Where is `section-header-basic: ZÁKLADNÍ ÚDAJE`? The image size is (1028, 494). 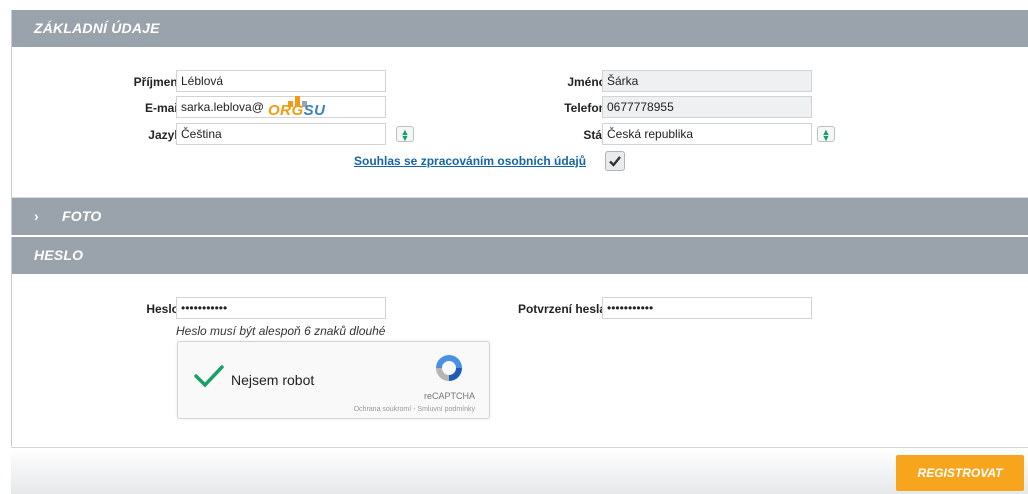
section-header-basic: ZÁKLADNÍ ÚDAJE is located at coordinates (520, 28).